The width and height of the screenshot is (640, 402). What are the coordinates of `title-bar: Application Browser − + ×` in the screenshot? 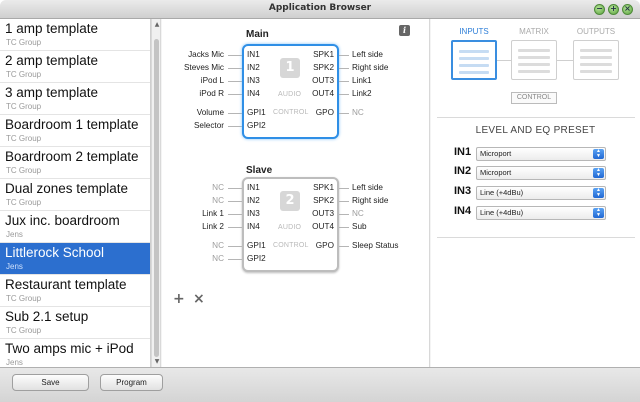 It's located at (320, 9).